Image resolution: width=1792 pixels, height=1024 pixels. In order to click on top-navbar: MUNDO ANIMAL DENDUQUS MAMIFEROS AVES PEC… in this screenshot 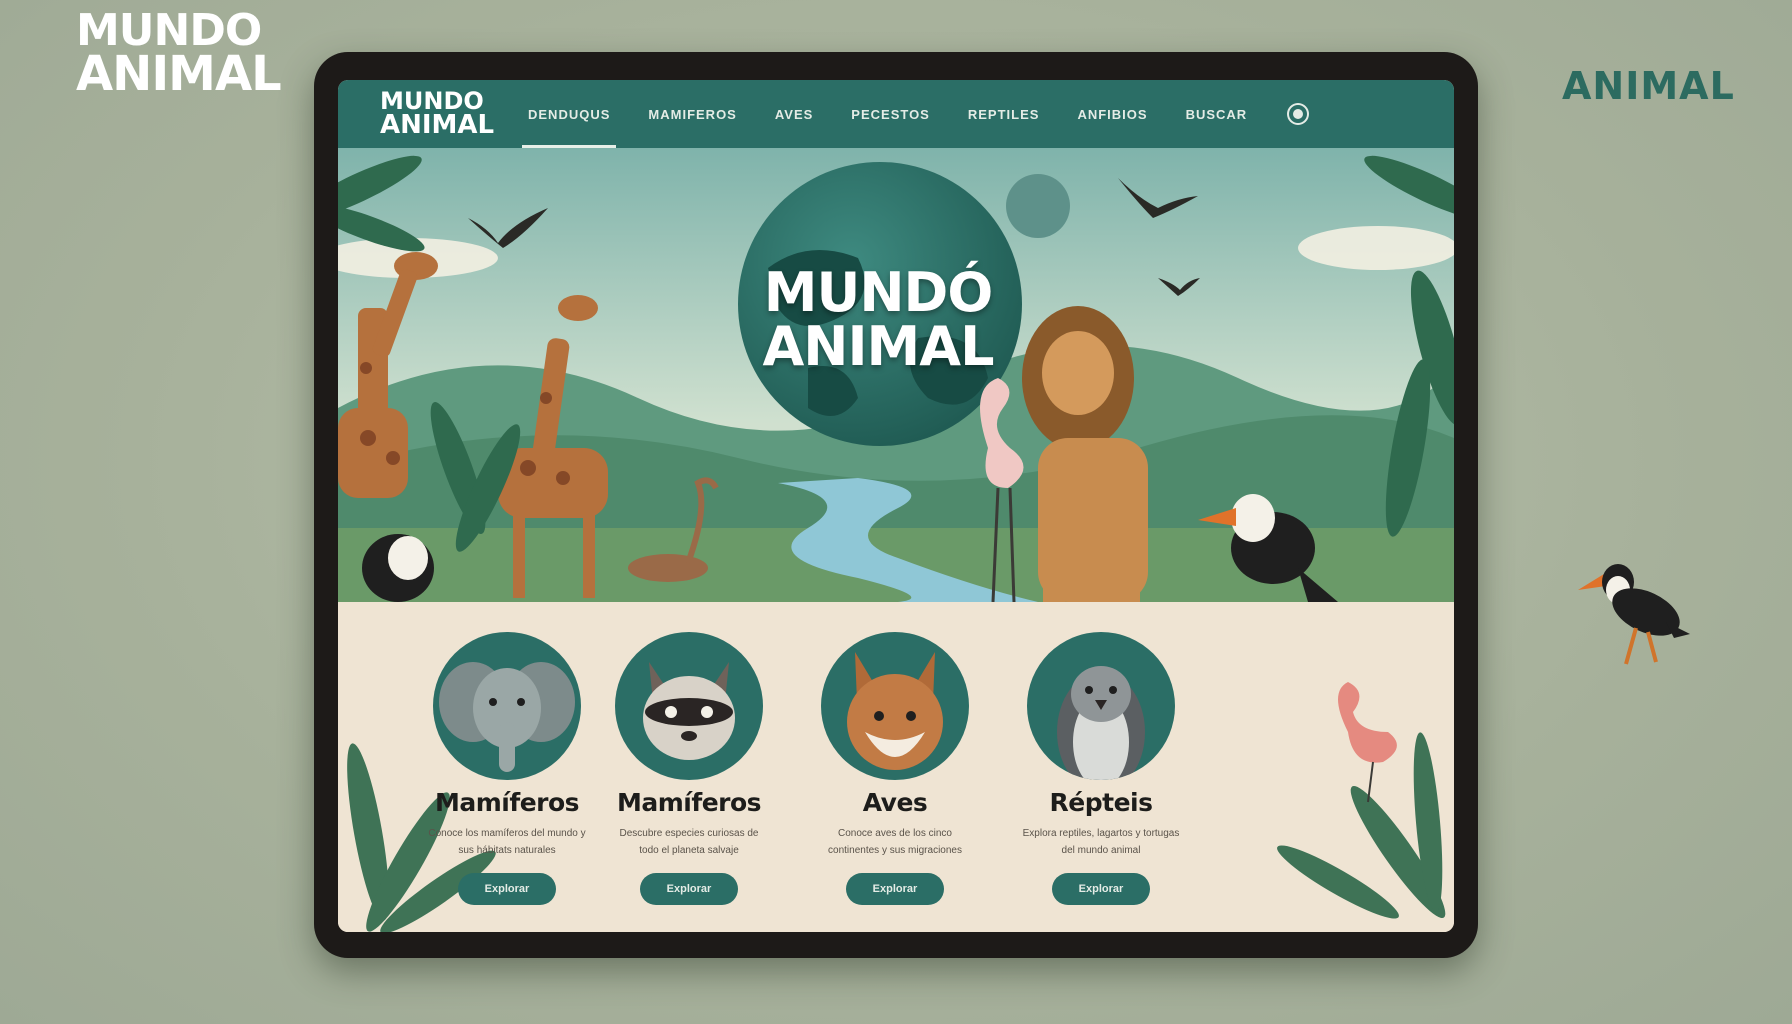, I will do `click(896, 114)`.